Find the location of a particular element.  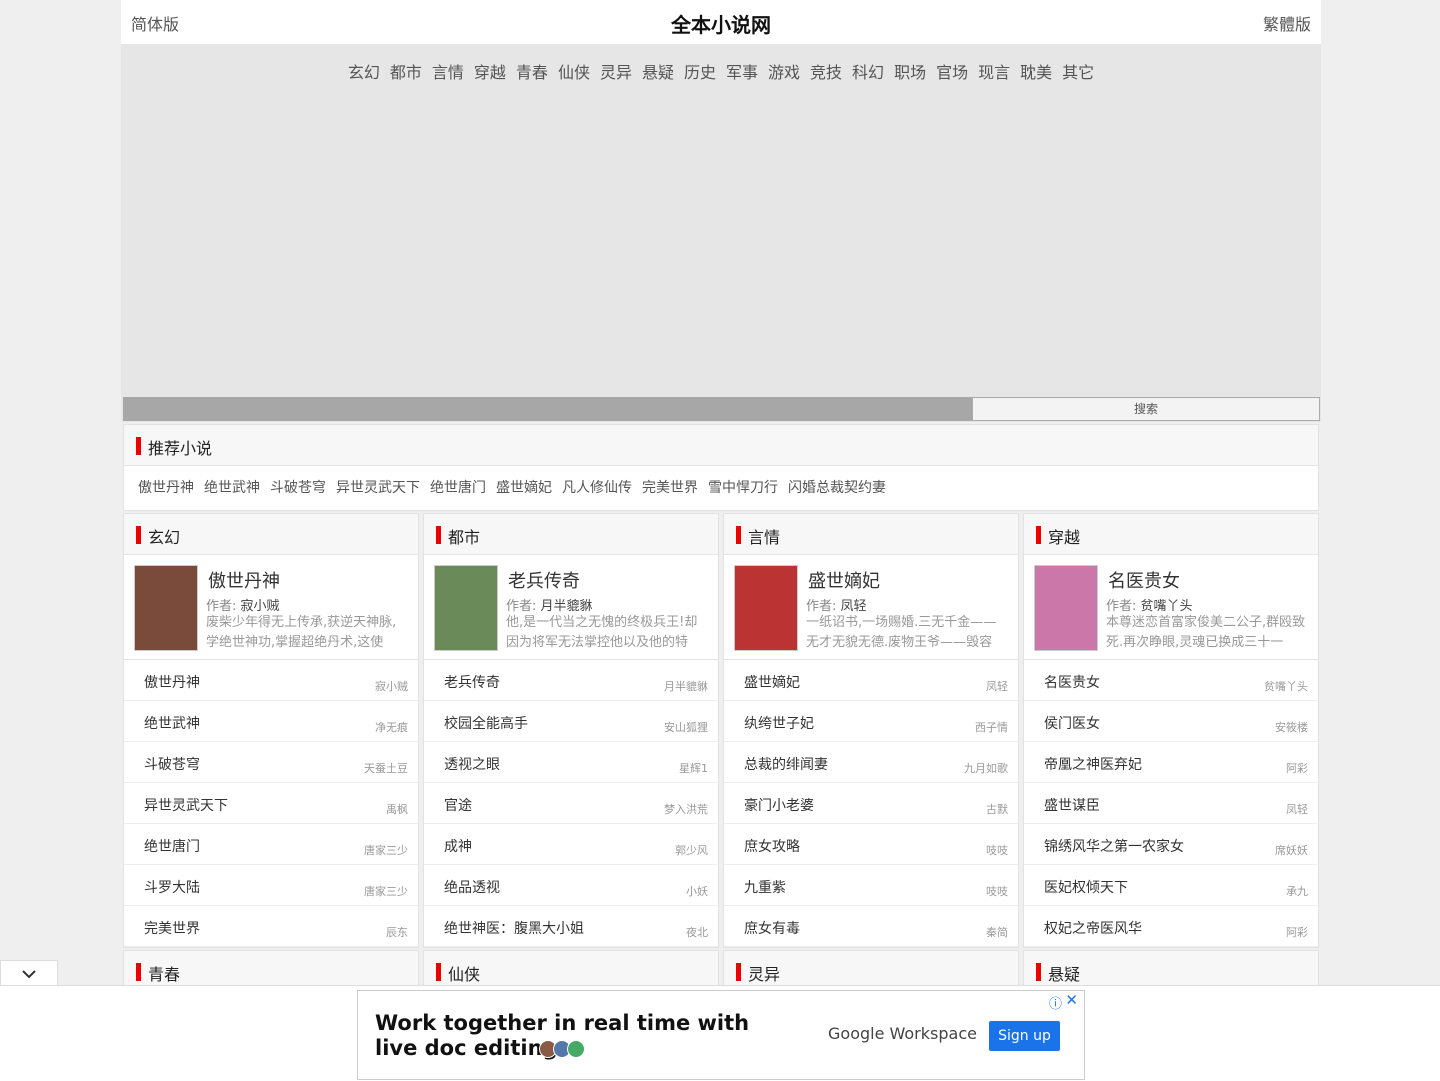

book-row: 校园全能高手 安山狐狸 is located at coordinates (571, 721).